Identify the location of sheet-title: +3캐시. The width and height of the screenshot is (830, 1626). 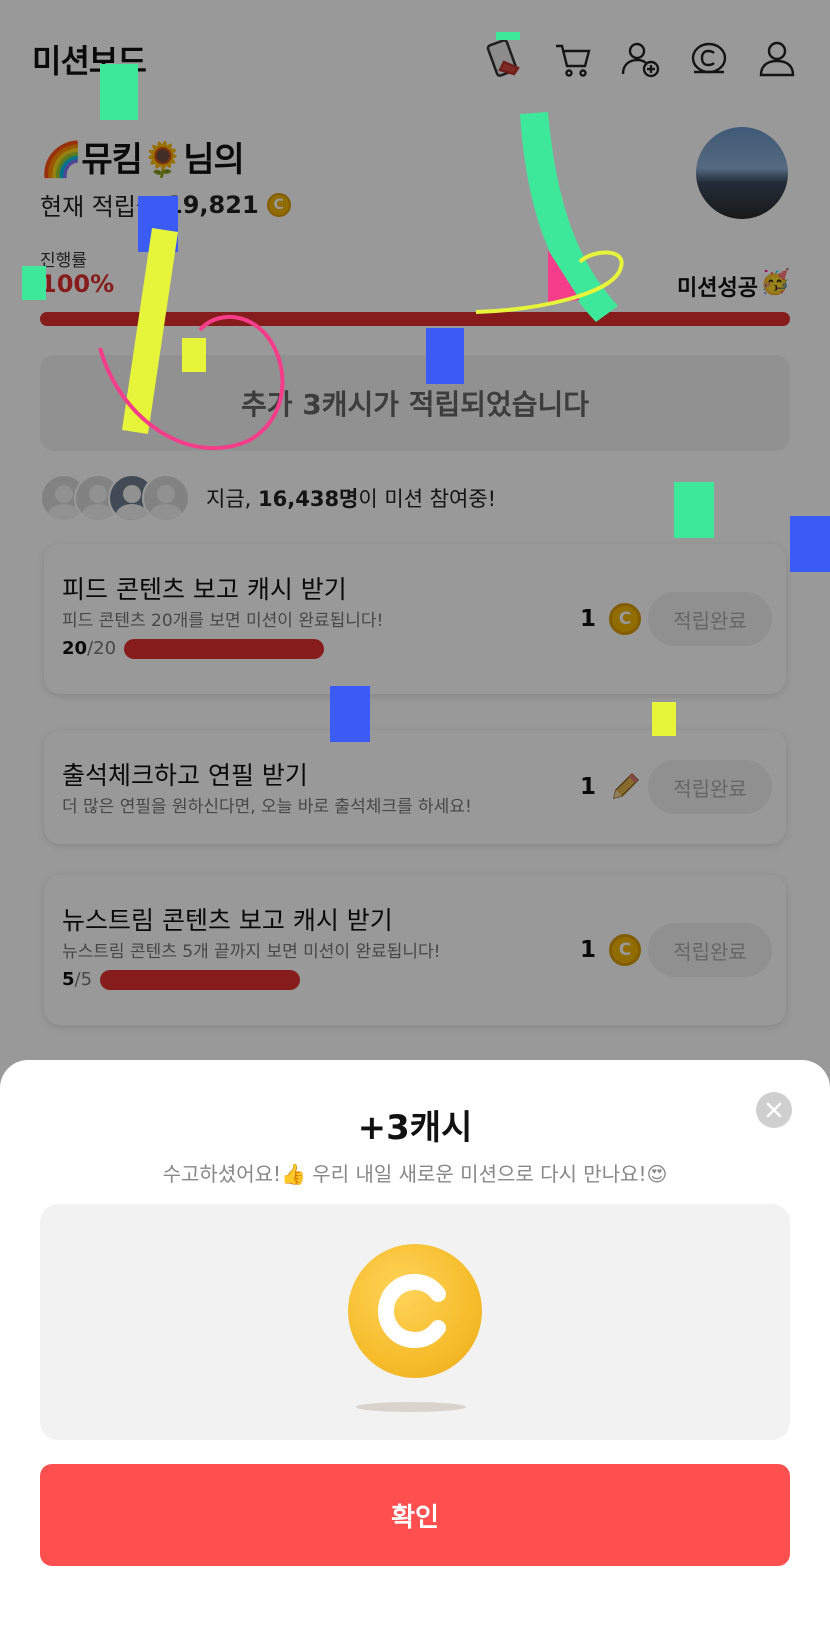
(415, 1128).